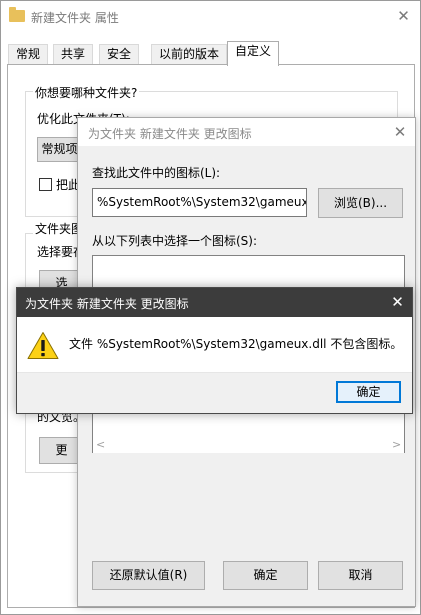 The height and width of the screenshot is (615, 421). What do you see at coordinates (28, 54) in the screenshot?
I see `tab-general: 常规` at bounding box center [28, 54].